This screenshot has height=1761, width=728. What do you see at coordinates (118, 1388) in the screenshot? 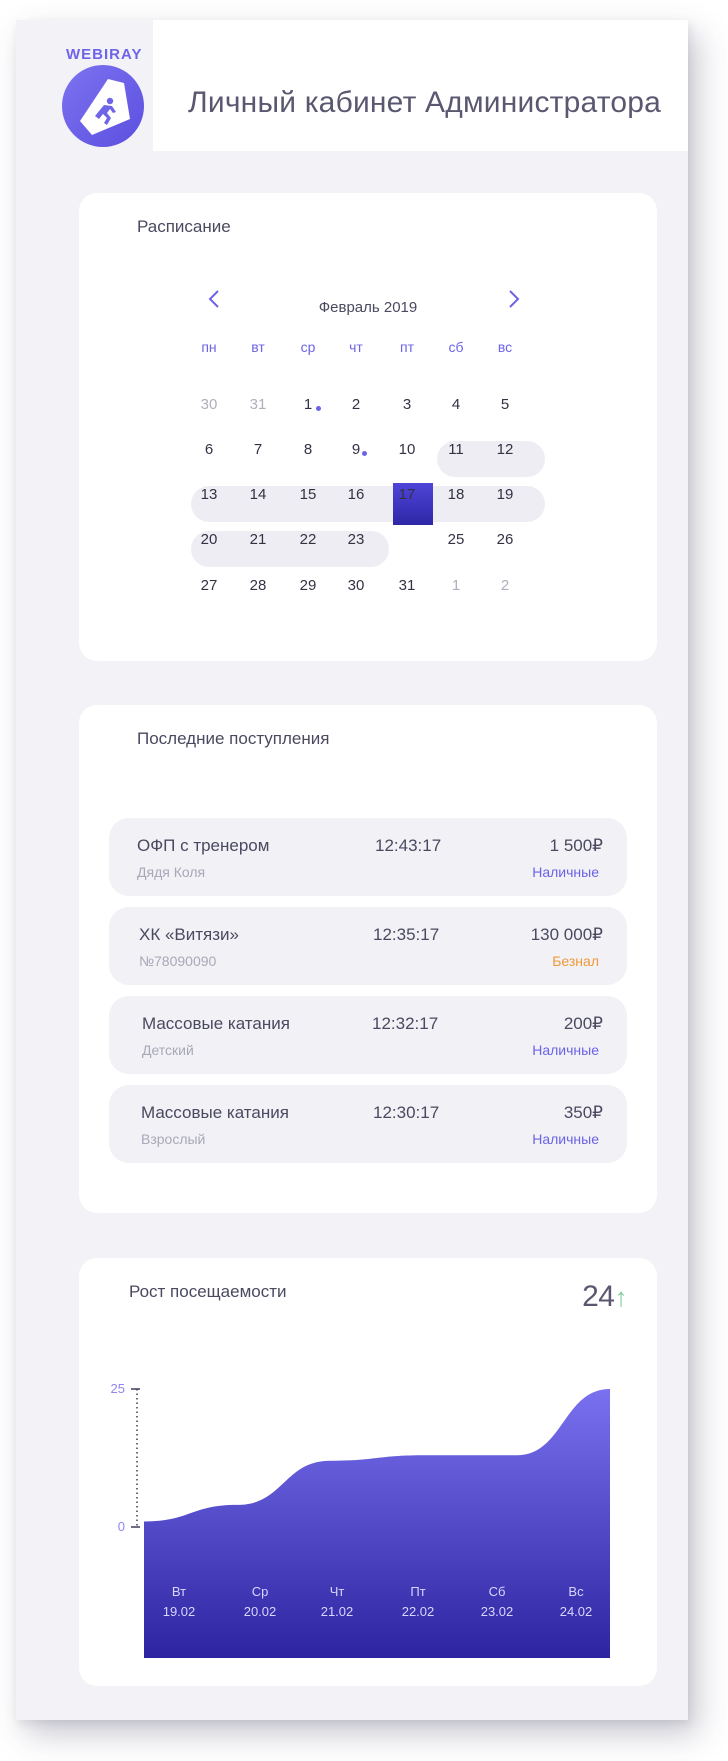
I see `y-tick-label: 25` at bounding box center [118, 1388].